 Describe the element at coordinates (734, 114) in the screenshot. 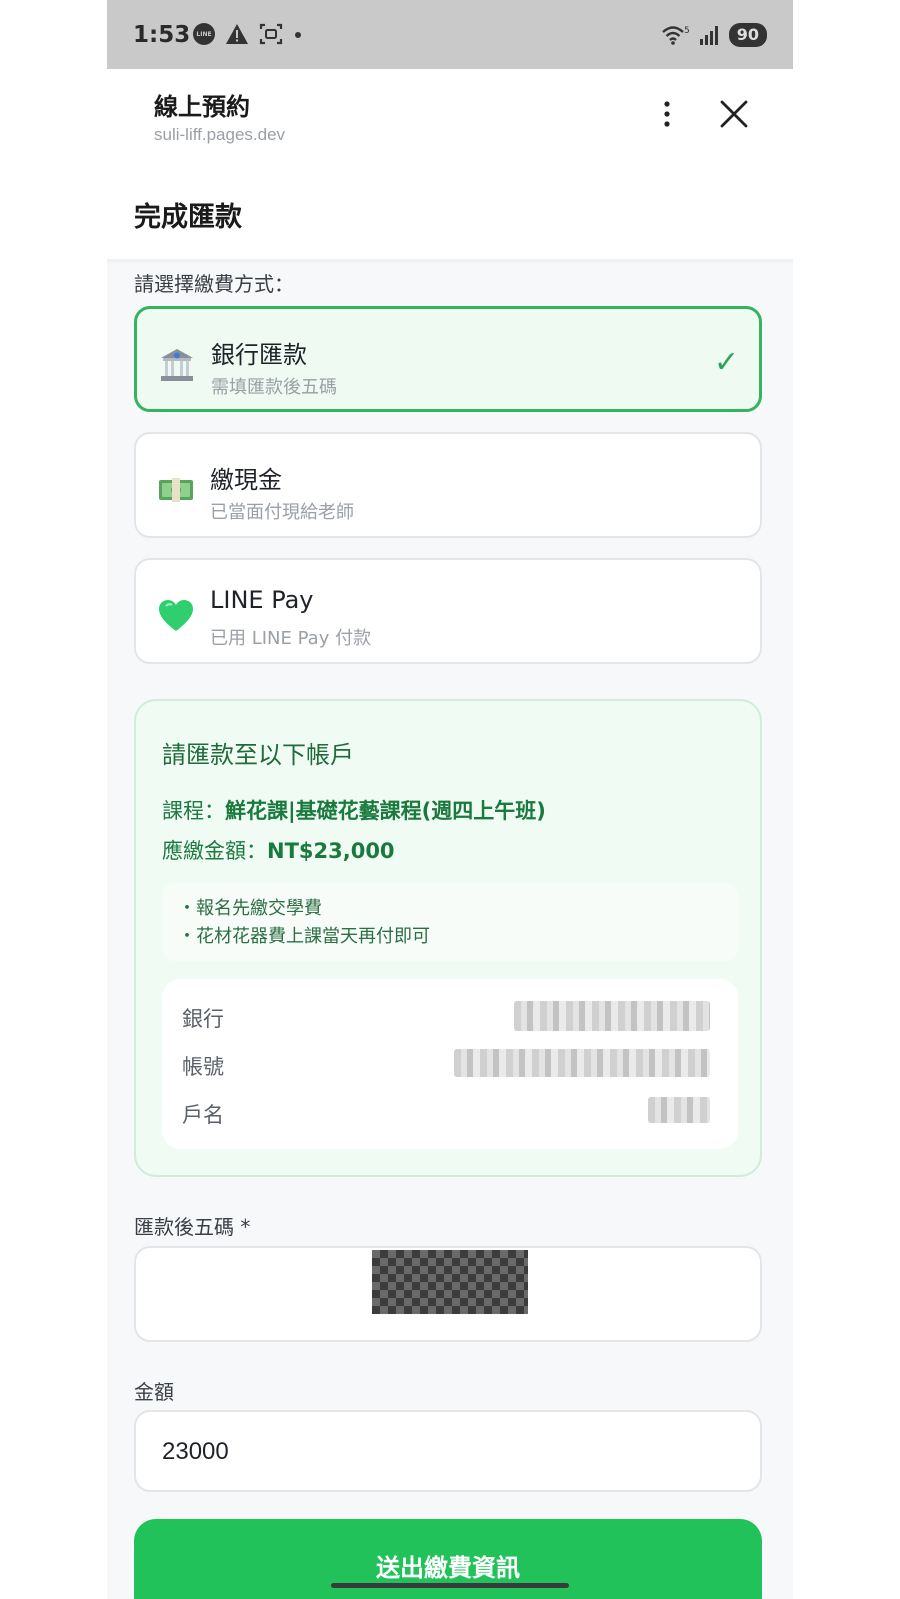

I see `close-icon` at that location.